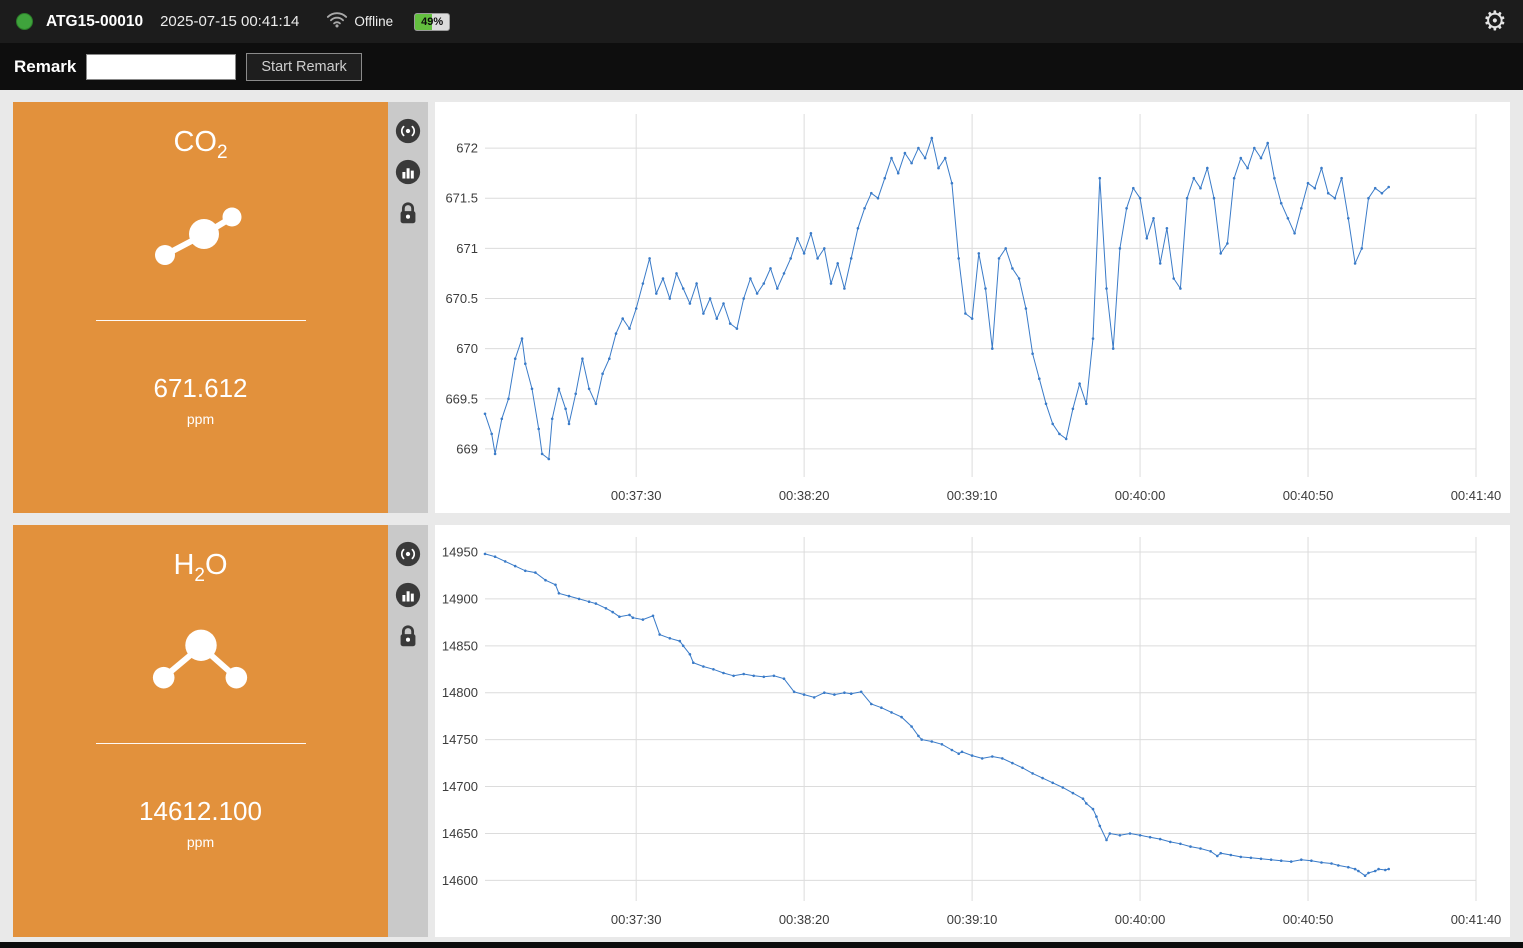 The width and height of the screenshot is (1523, 948). What do you see at coordinates (467, 148) in the screenshot?
I see `svg-text: 672` at bounding box center [467, 148].